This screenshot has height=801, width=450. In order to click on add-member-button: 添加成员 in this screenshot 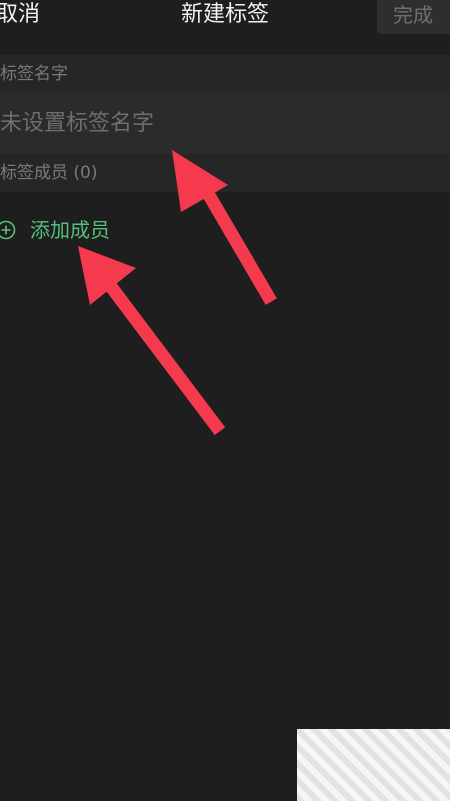, I will do `click(55, 230)`.